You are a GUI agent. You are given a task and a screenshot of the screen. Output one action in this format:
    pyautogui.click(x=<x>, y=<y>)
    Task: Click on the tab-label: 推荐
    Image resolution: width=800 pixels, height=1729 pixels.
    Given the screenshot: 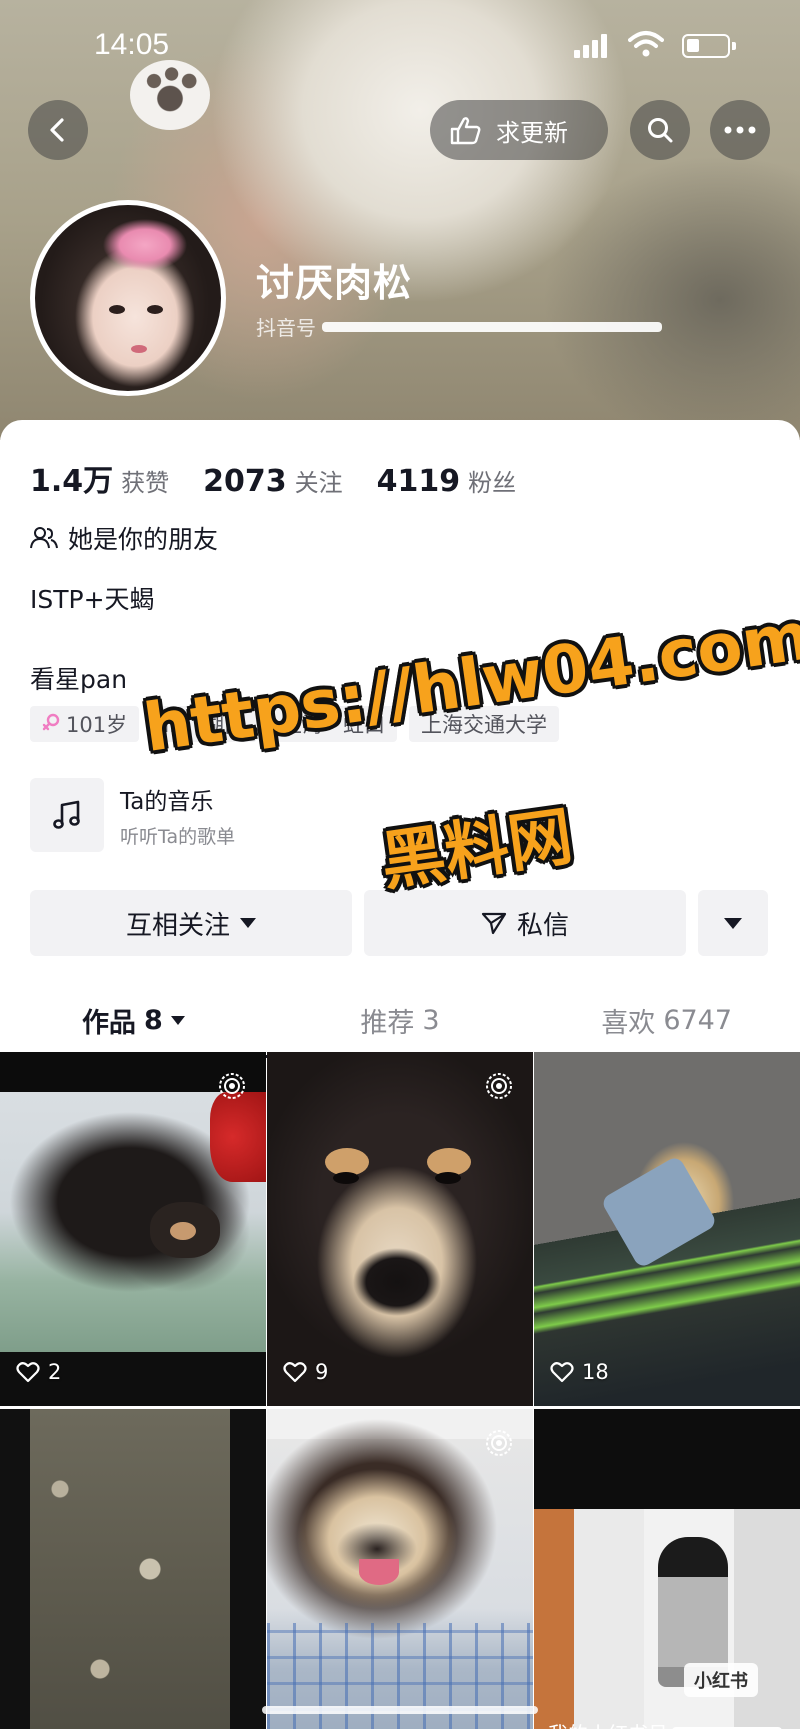 What is the action you would take?
    pyautogui.click(x=387, y=1023)
    